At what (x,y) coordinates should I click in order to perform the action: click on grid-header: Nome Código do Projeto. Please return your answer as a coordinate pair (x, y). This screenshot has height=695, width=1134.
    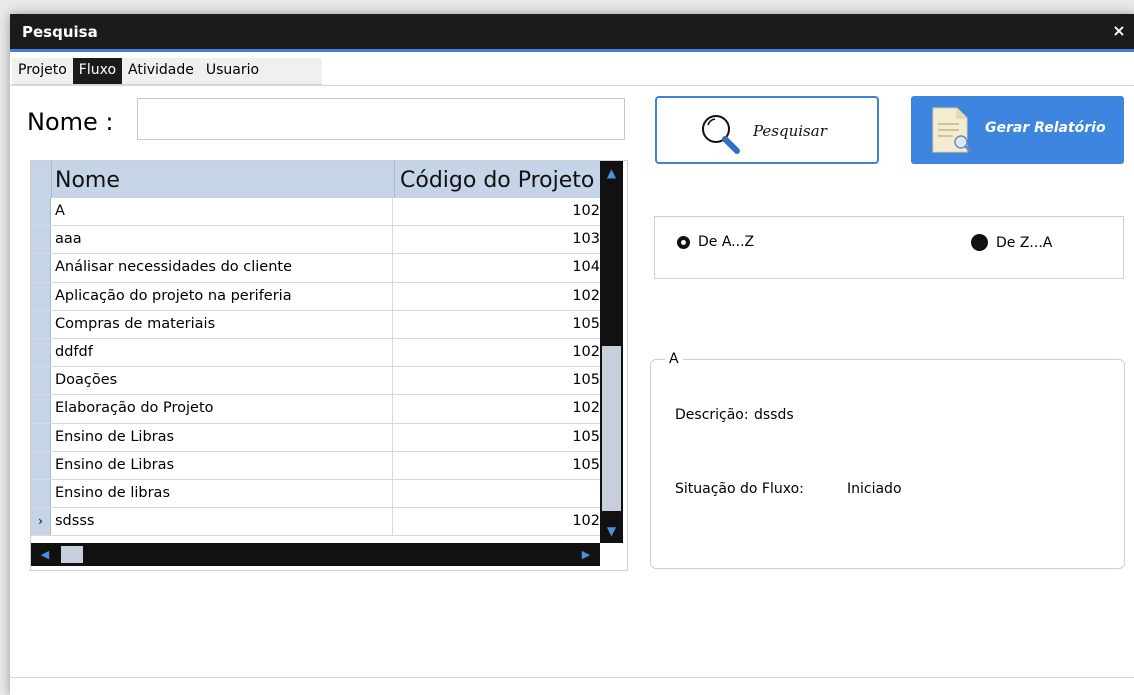
    Looking at the image, I should click on (315, 179).